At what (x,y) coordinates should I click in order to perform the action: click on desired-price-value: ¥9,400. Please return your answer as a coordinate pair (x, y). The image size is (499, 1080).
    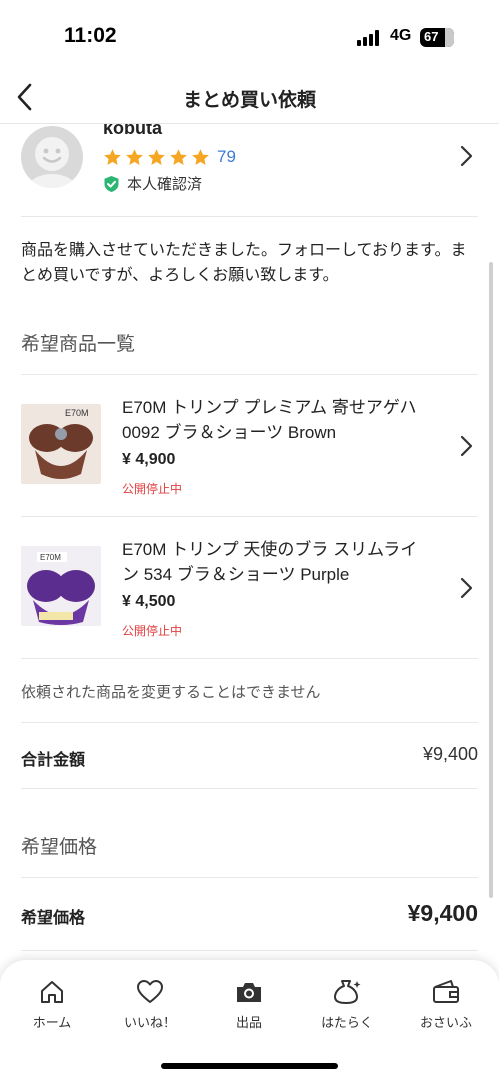
    Looking at the image, I should click on (442, 913).